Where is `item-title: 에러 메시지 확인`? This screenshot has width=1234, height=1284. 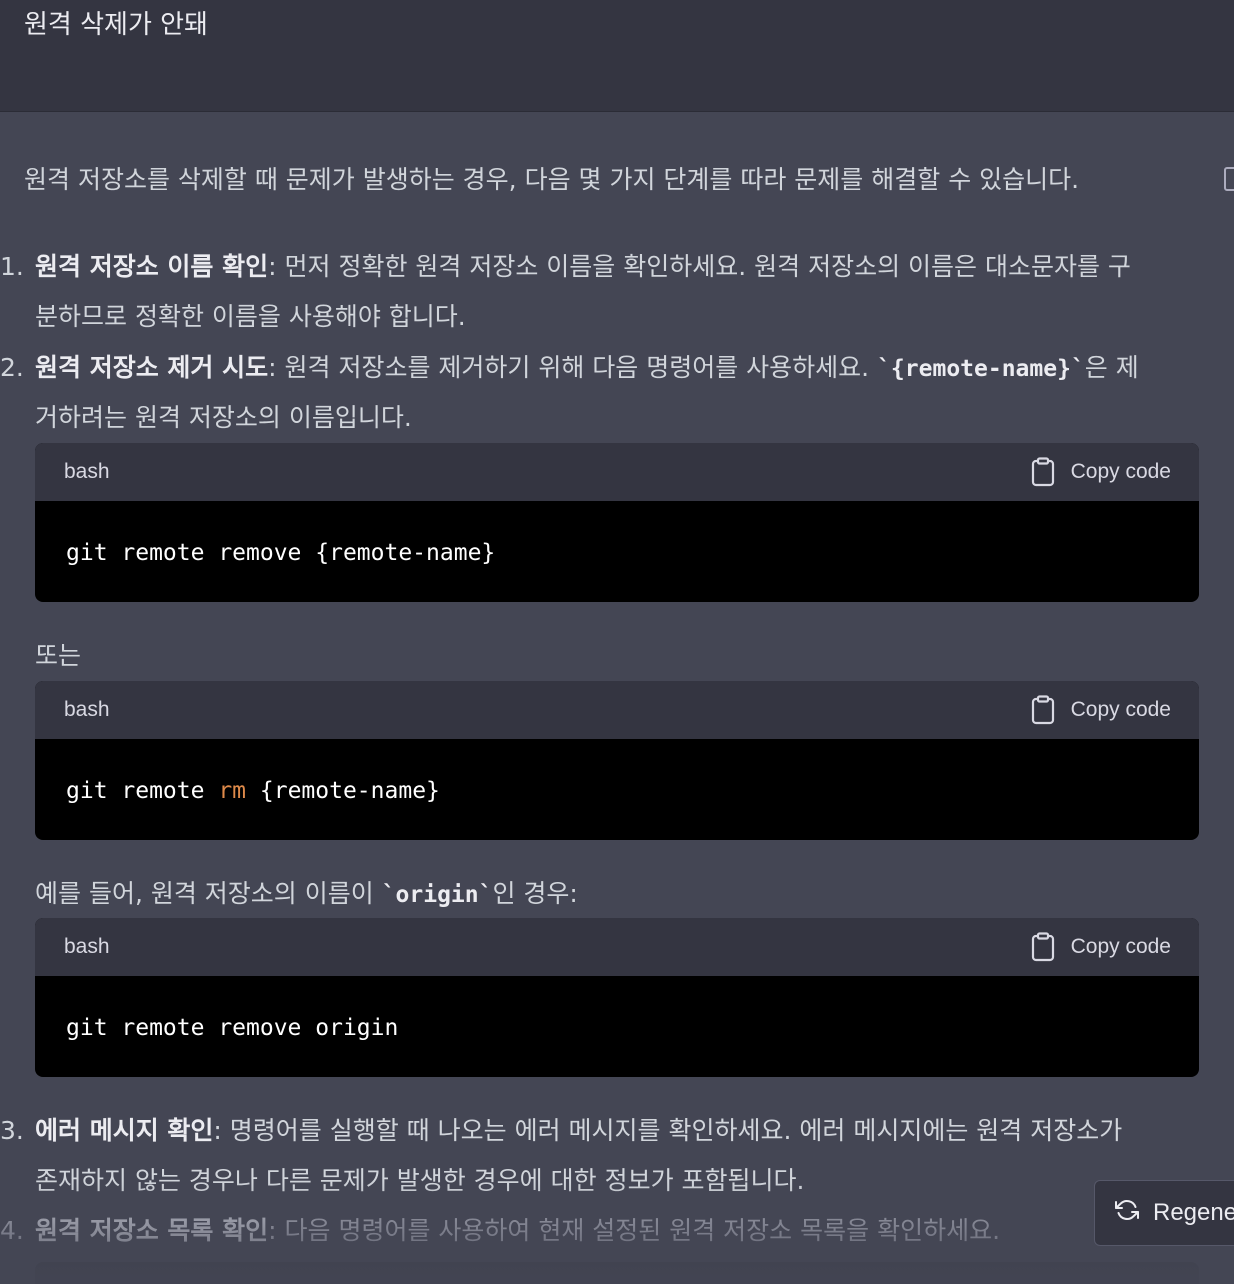 item-title: 에러 메시지 확인 is located at coordinates (124, 1130).